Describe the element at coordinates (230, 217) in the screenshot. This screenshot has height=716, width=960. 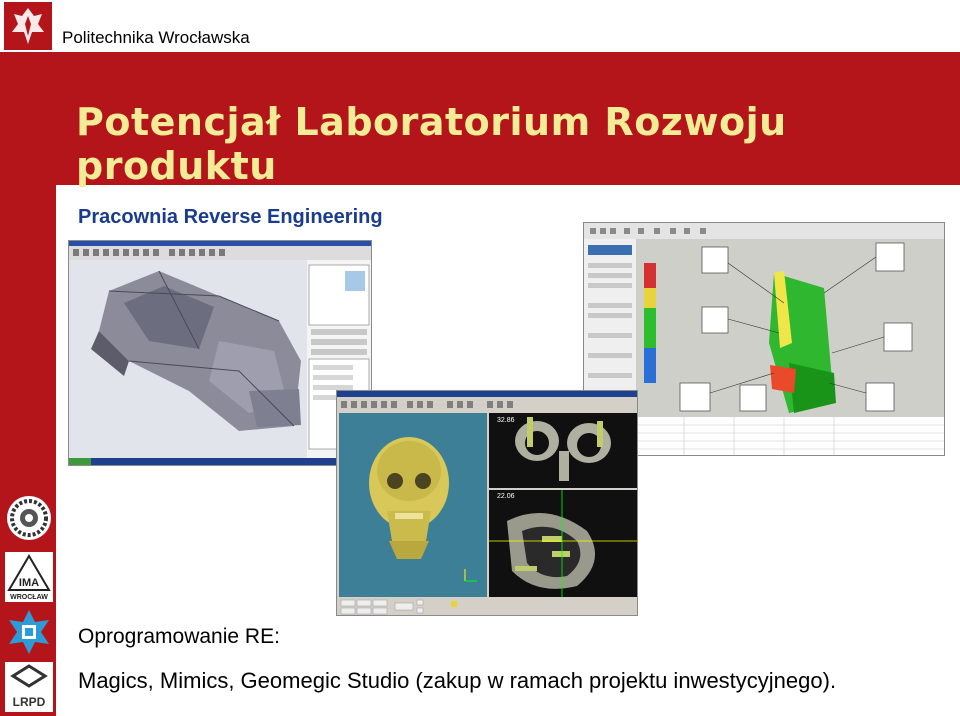
I see `section-heading: Pracownia Reverse Engineering` at that location.